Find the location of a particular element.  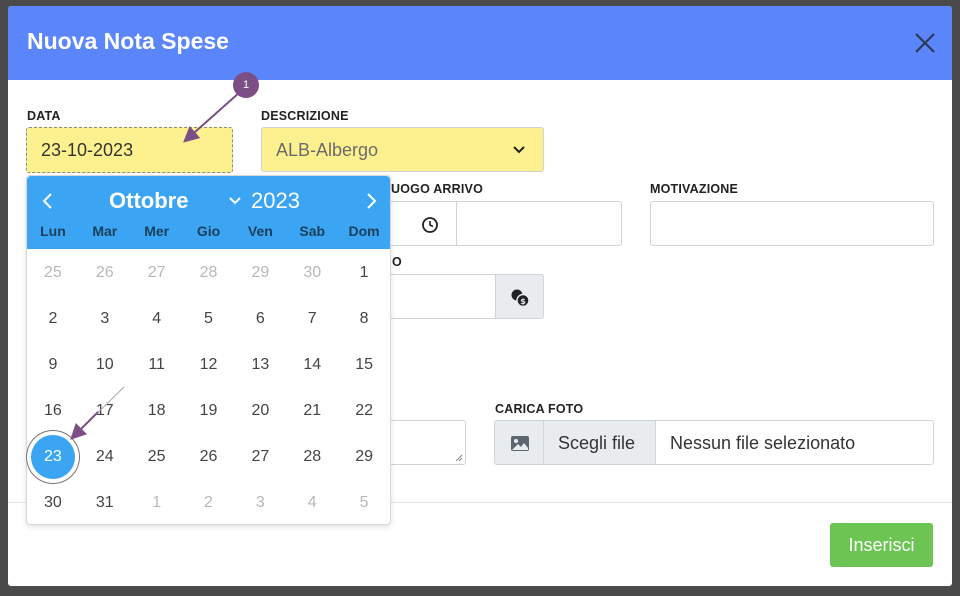

calendar-week-row: 23 24 25 26 27 28 29 is located at coordinates (208, 457).